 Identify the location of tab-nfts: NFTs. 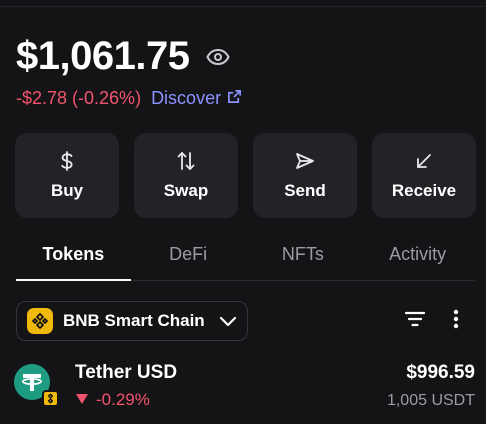
(303, 259).